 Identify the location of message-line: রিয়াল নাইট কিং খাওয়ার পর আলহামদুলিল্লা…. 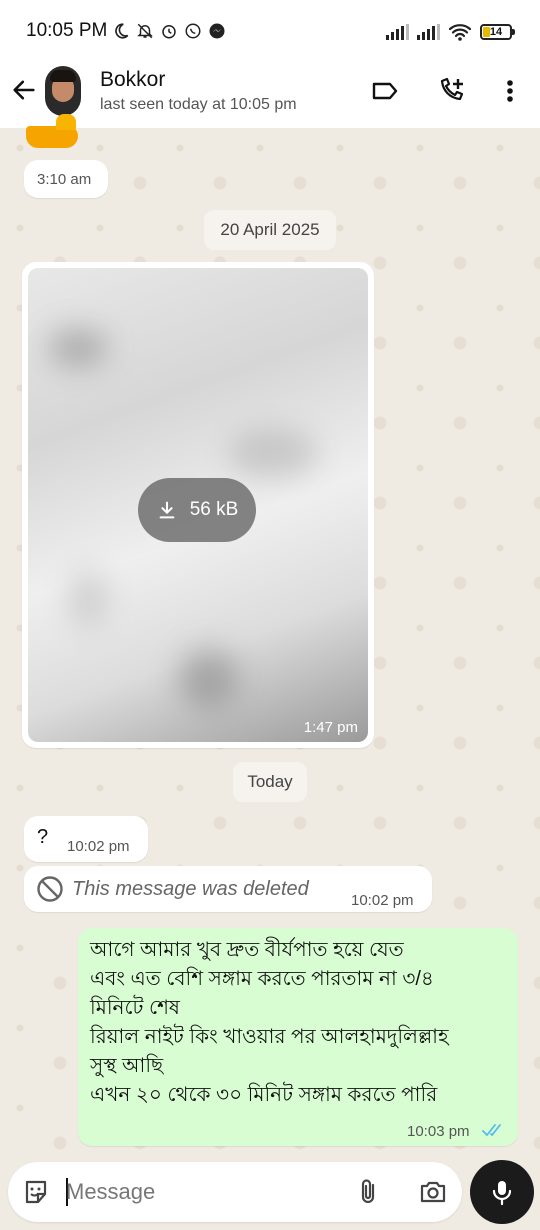
(269, 1037).